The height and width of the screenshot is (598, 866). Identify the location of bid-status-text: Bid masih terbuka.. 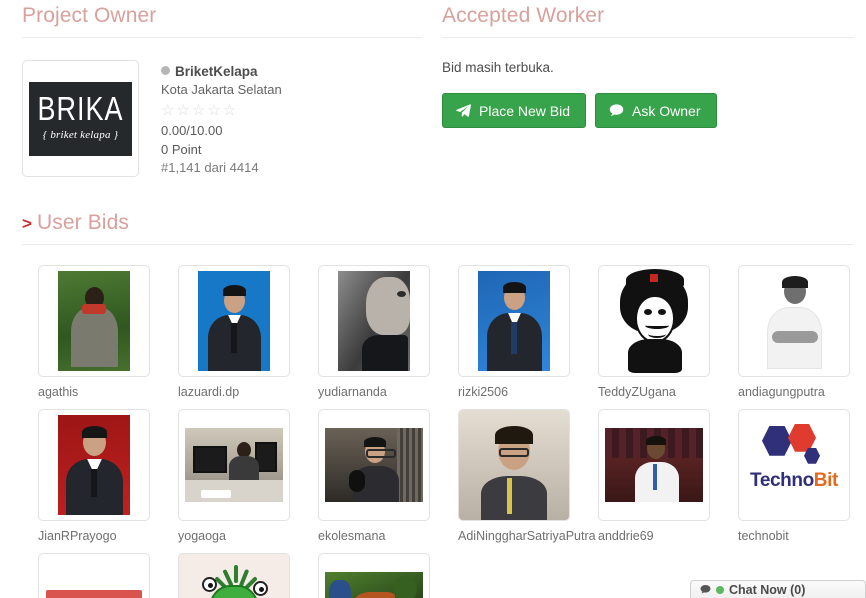
(498, 67).